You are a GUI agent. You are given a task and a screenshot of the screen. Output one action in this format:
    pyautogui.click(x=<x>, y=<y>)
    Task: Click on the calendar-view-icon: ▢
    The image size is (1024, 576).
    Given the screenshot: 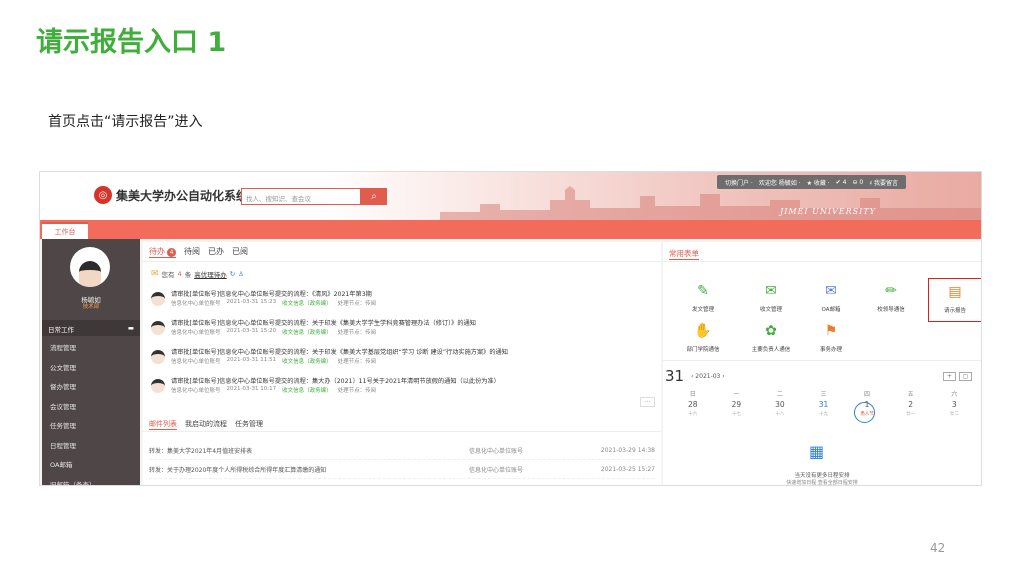 What is the action you would take?
    pyautogui.click(x=965, y=376)
    